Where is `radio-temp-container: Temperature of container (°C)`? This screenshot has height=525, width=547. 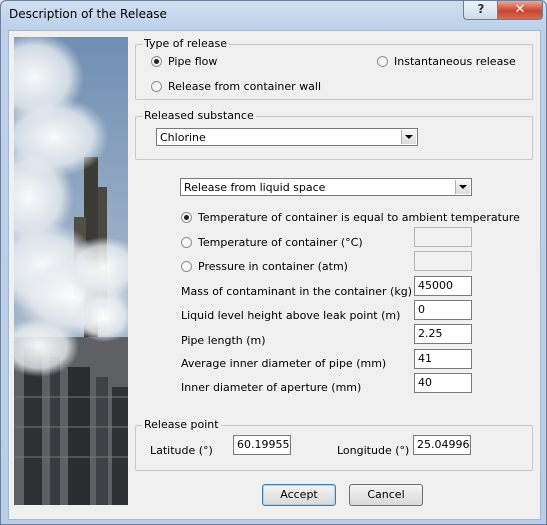 radio-temp-container: Temperature of container (°C) is located at coordinates (272, 242).